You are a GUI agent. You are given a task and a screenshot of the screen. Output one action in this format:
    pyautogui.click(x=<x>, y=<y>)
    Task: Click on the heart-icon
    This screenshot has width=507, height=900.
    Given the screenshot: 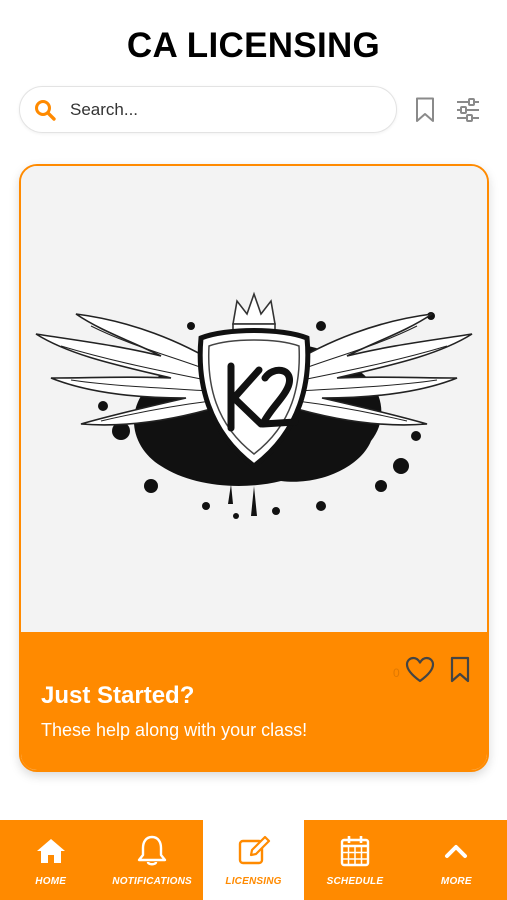 What is the action you would take?
    pyautogui.click(x=420, y=670)
    